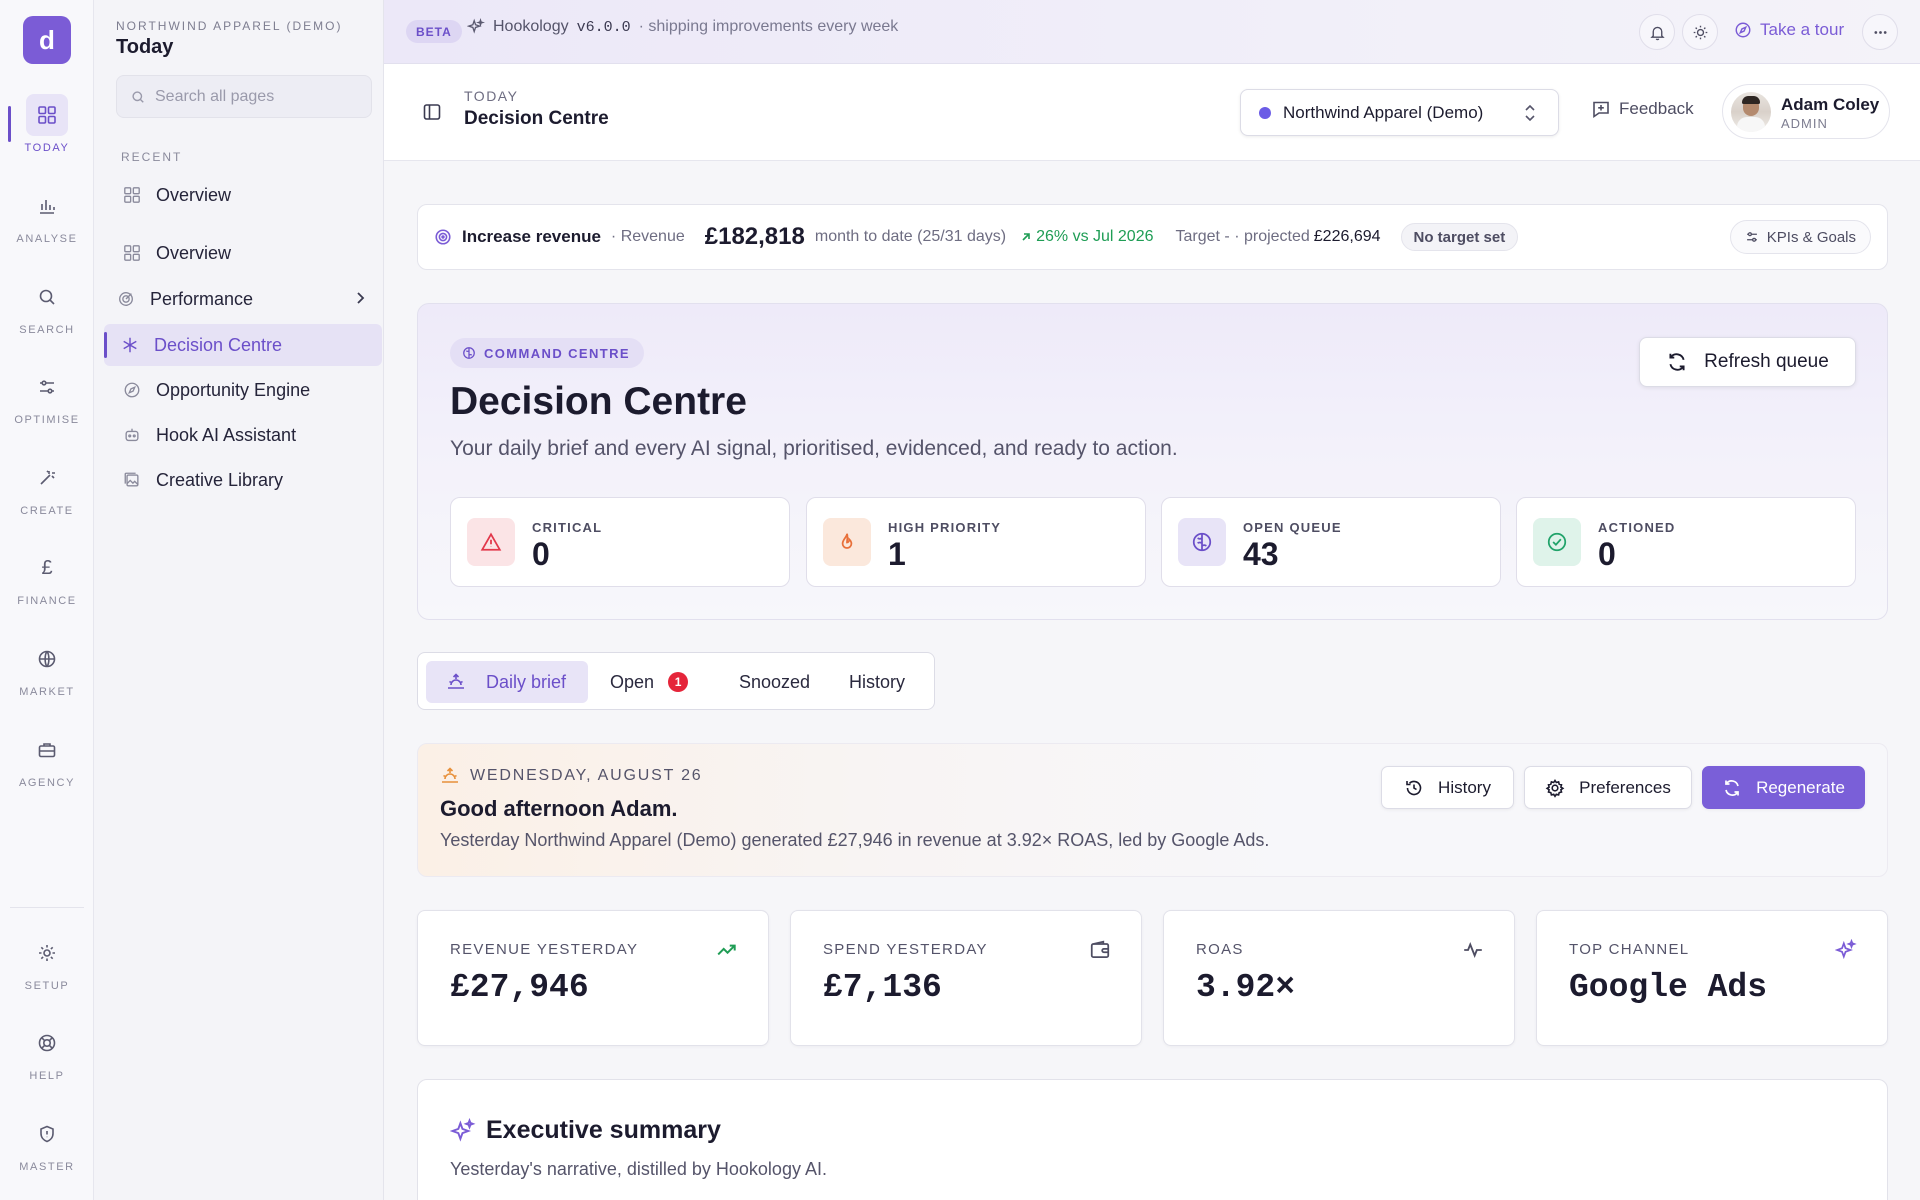 Image resolution: width=1920 pixels, height=1200 pixels. What do you see at coordinates (132, 195) in the screenshot?
I see `grid-icon` at bounding box center [132, 195].